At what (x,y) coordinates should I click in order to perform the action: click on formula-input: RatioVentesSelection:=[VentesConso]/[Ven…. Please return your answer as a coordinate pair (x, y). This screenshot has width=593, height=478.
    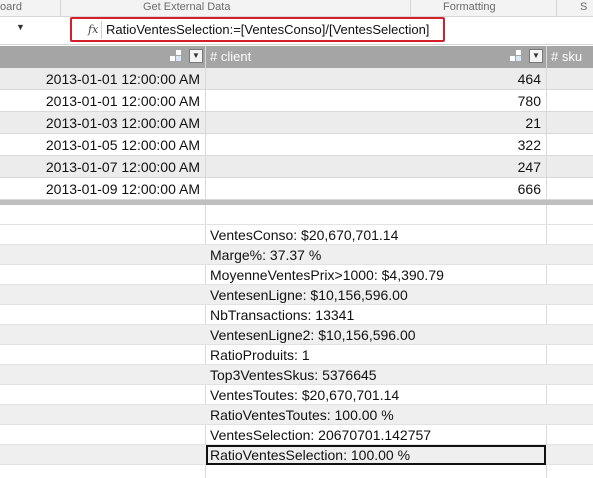
    Looking at the image, I should click on (267, 29).